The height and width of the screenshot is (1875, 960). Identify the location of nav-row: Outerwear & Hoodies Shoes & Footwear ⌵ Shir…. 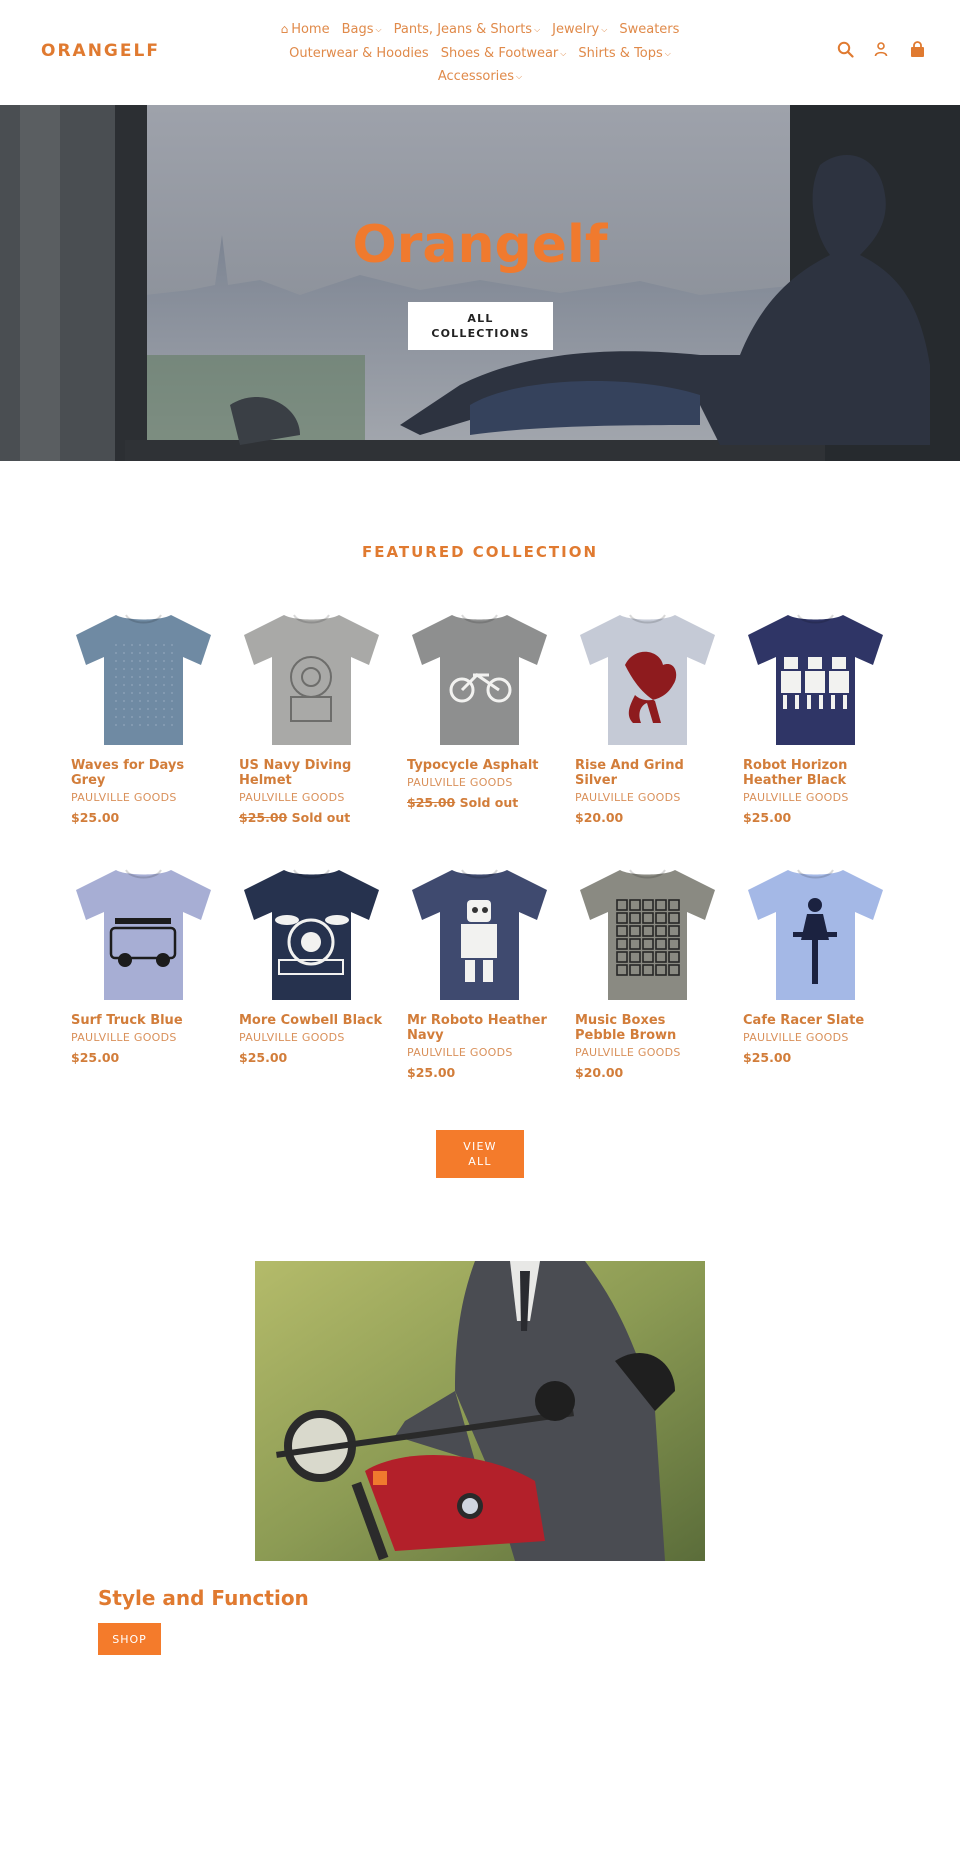
(480, 55).